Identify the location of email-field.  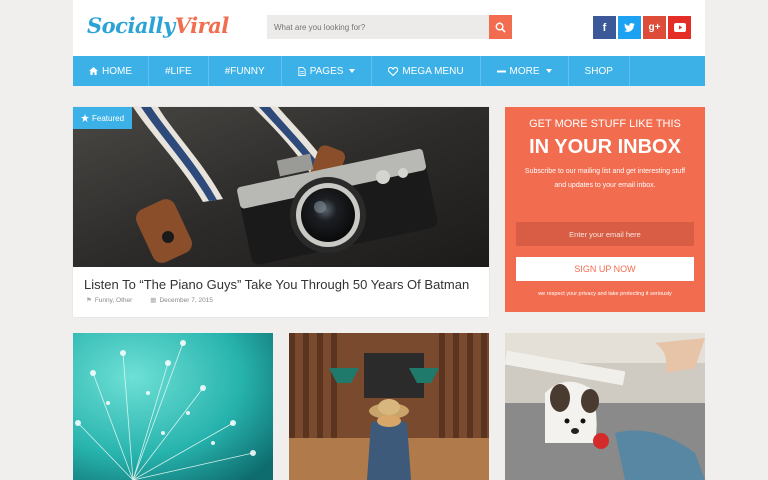
(605, 234).